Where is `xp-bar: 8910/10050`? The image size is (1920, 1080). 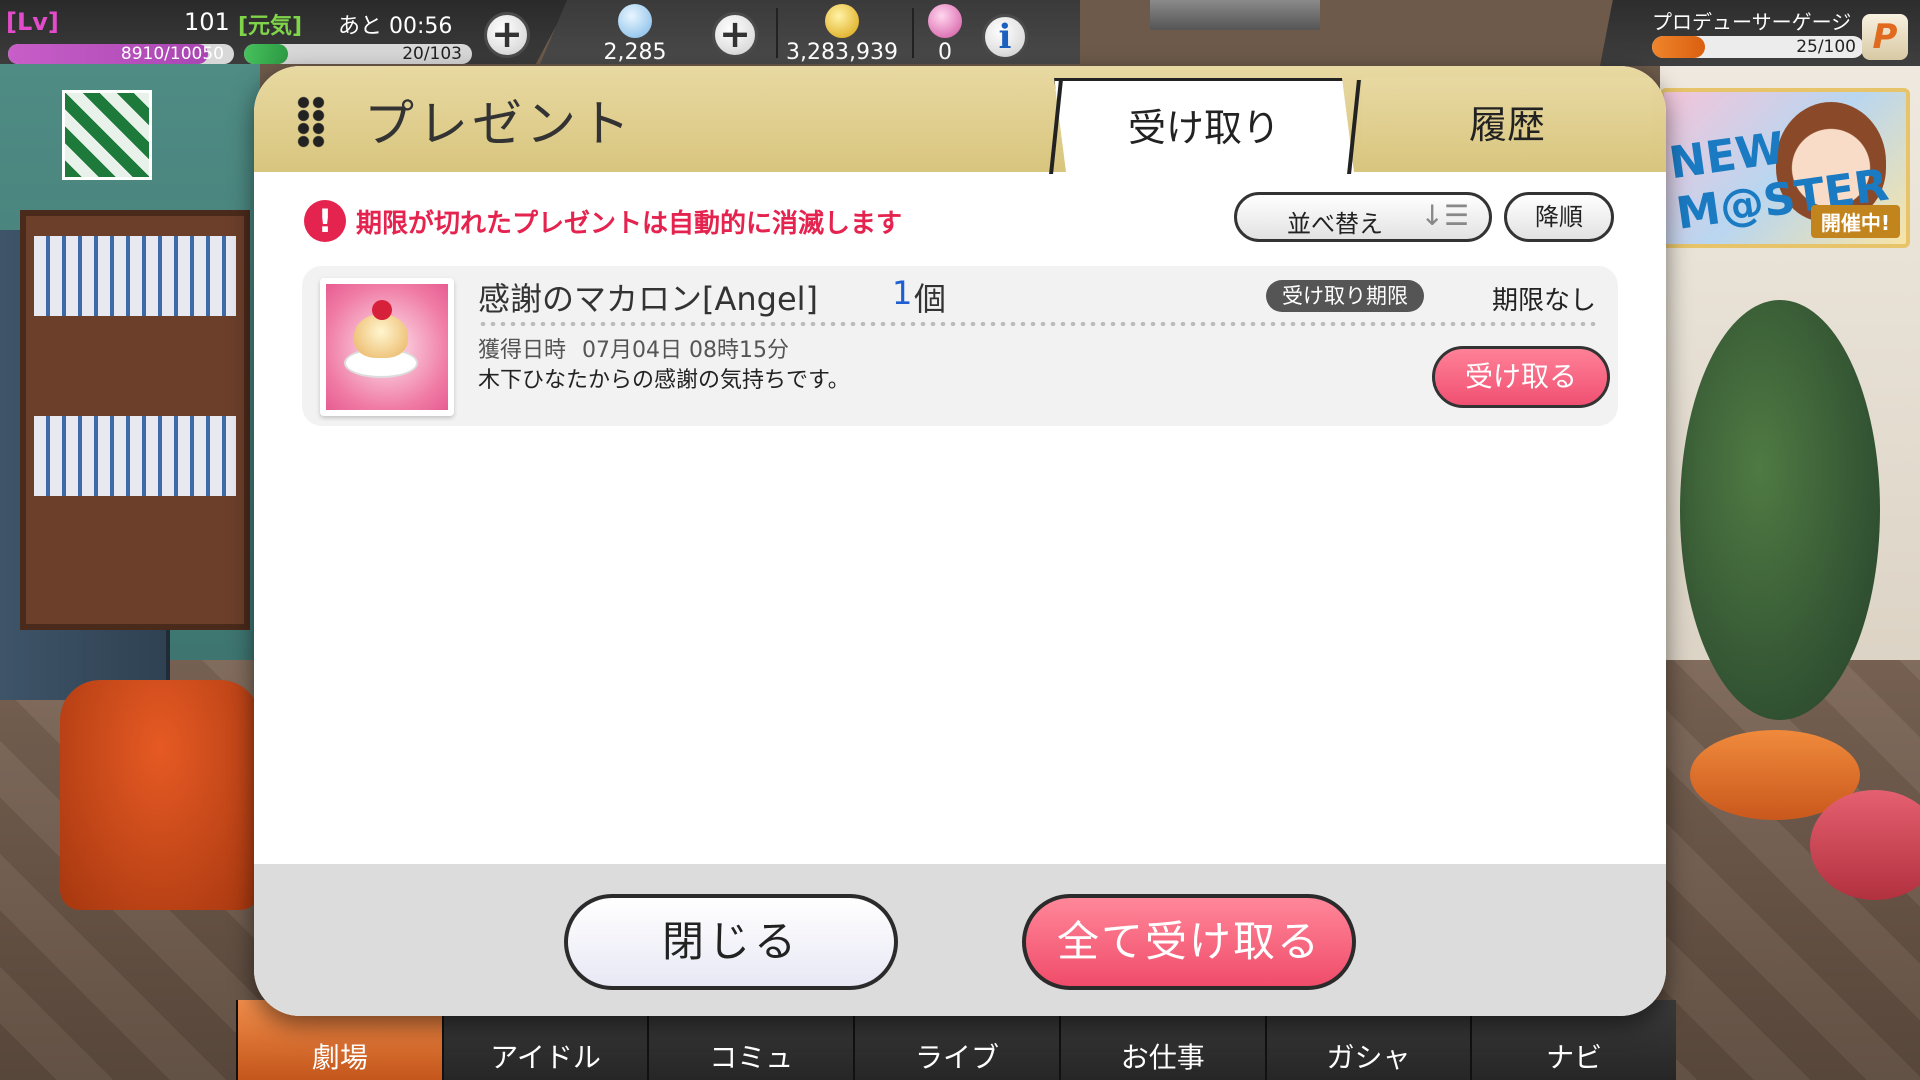
xp-bar: 8910/10050 is located at coordinates (121, 54).